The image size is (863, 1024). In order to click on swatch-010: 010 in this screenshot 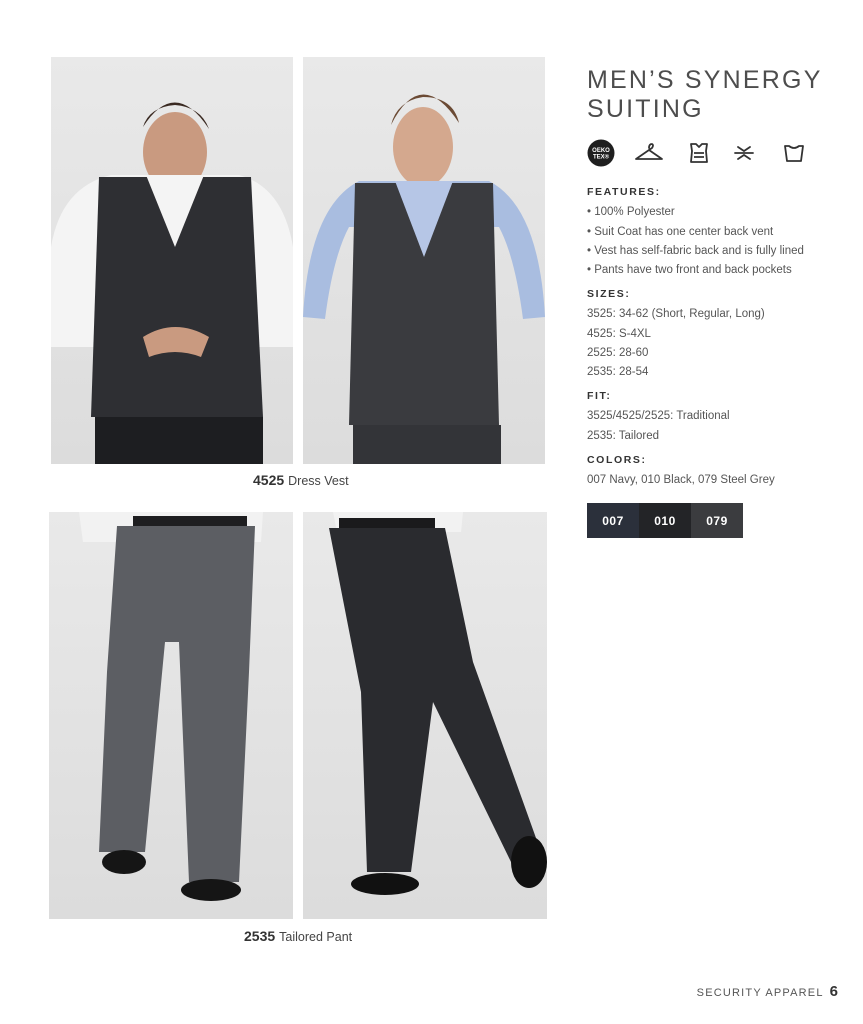, I will do `click(665, 520)`.